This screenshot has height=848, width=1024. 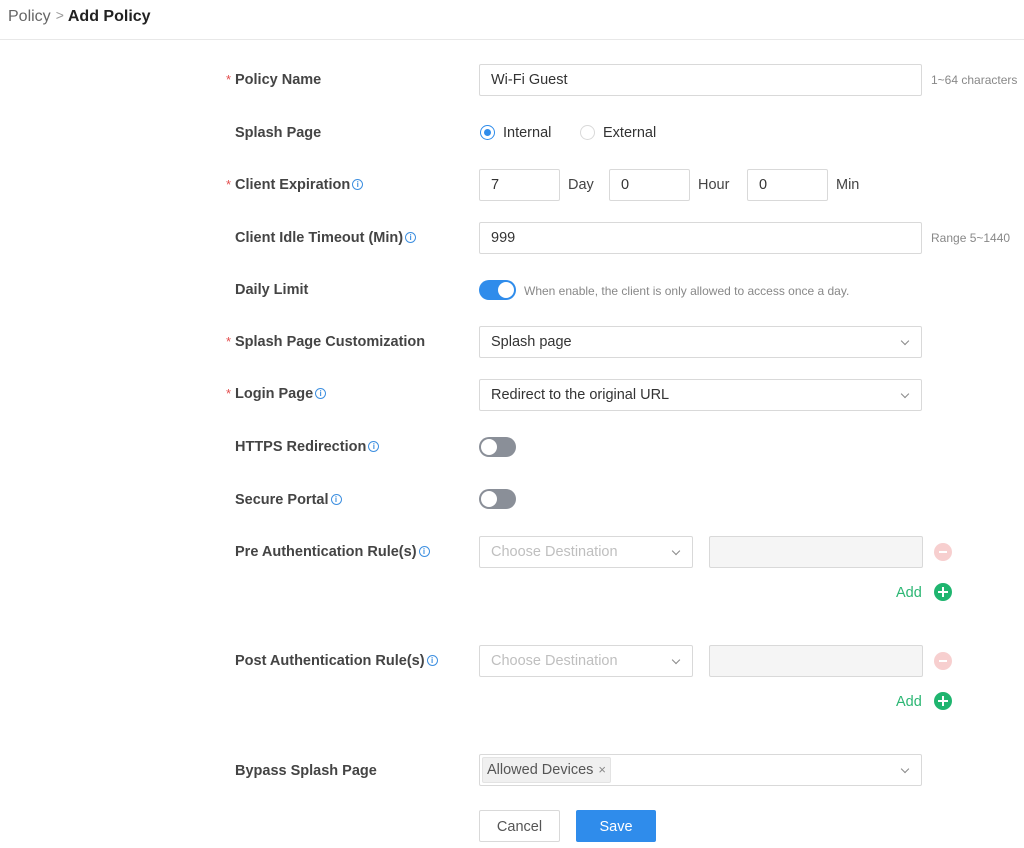 What do you see at coordinates (943, 592) in the screenshot?
I see `pre-auth-add-icon` at bounding box center [943, 592].